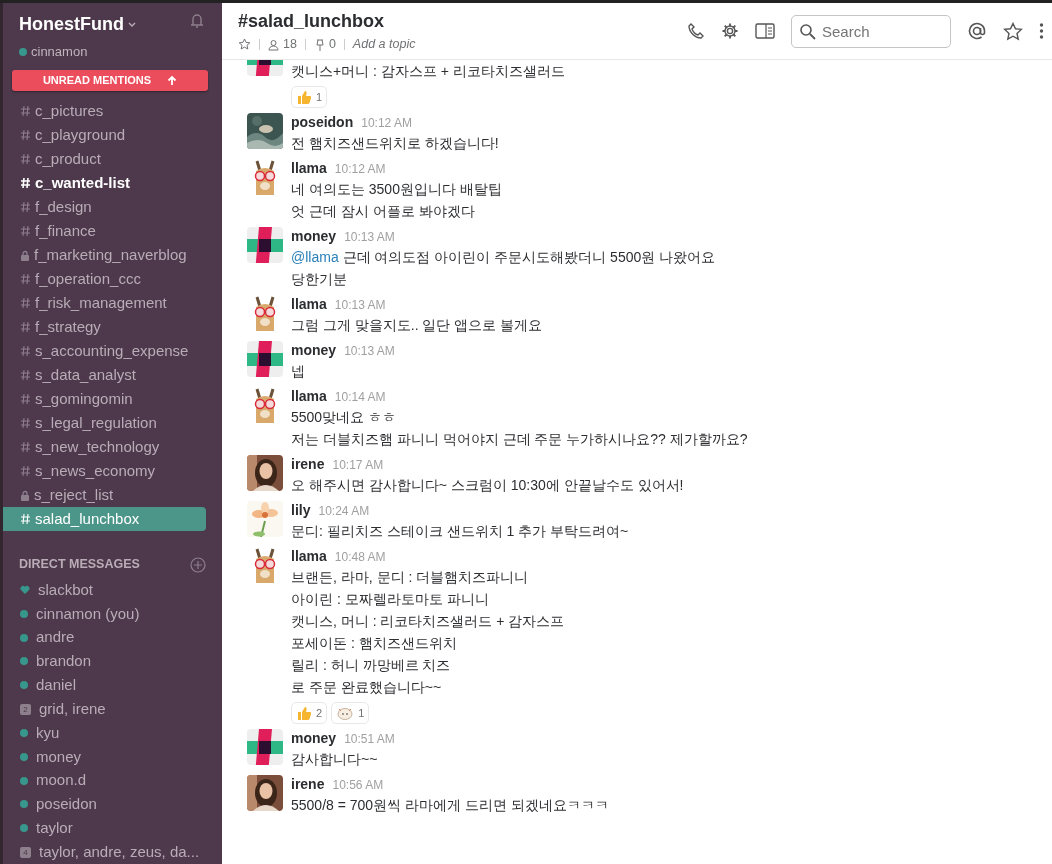  Describe the element at coordinates (25, 590) in the screenshot. I see `heart-icon` at that location.